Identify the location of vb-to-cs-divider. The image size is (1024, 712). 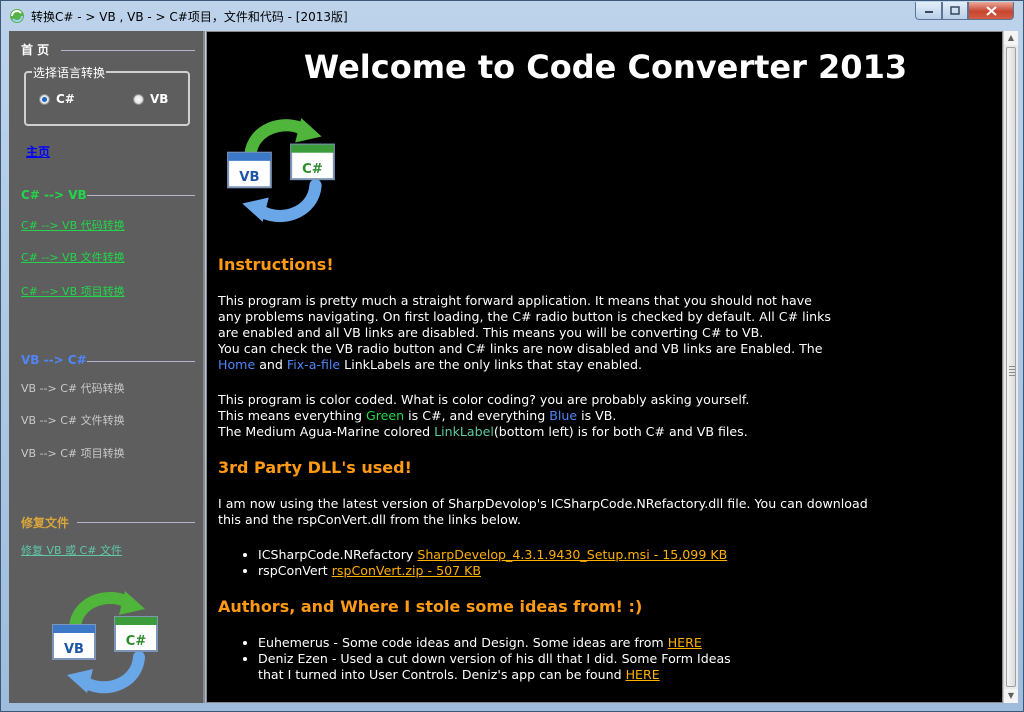
(141, 361).